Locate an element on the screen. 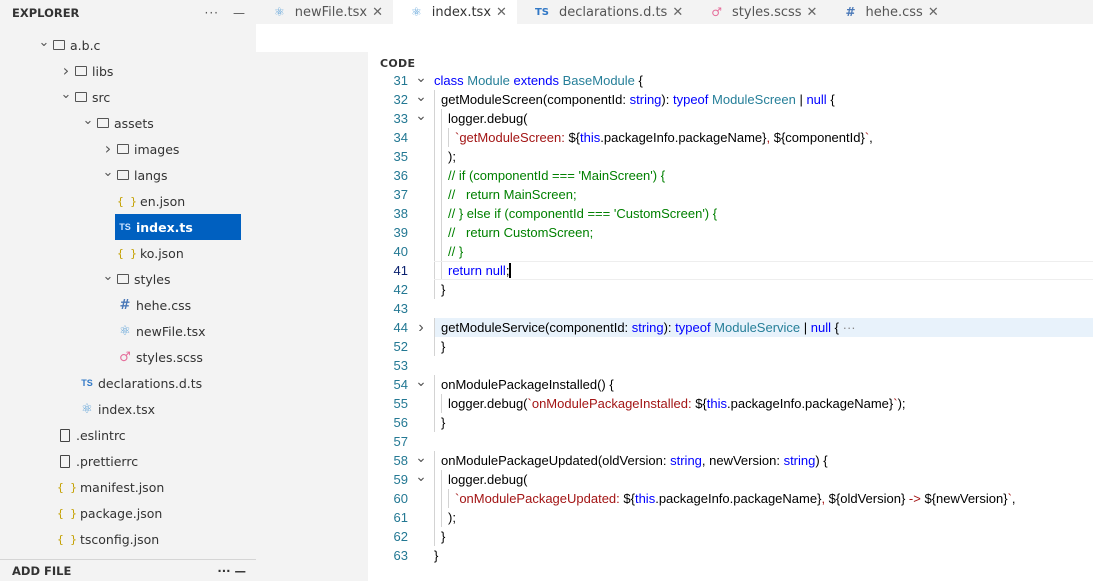  code-line: 31 ⌄ class Module extends BaseModule { is located at coordinates (730, 79).